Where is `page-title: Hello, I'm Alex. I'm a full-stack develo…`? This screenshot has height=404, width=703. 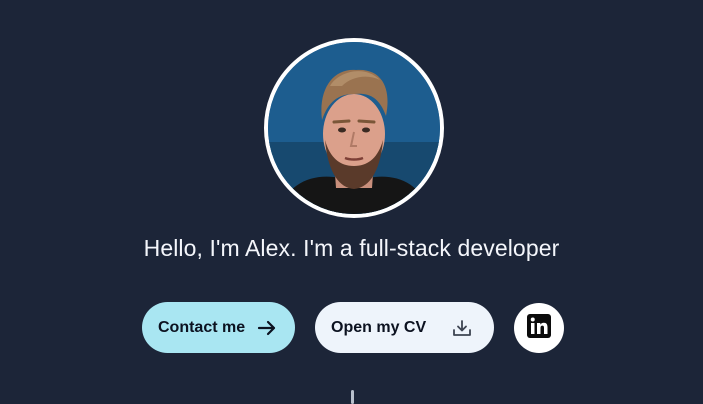 page-title: Hello, I'm Alex. I'm a full-stack develo… is located at coordinates (351, 248).